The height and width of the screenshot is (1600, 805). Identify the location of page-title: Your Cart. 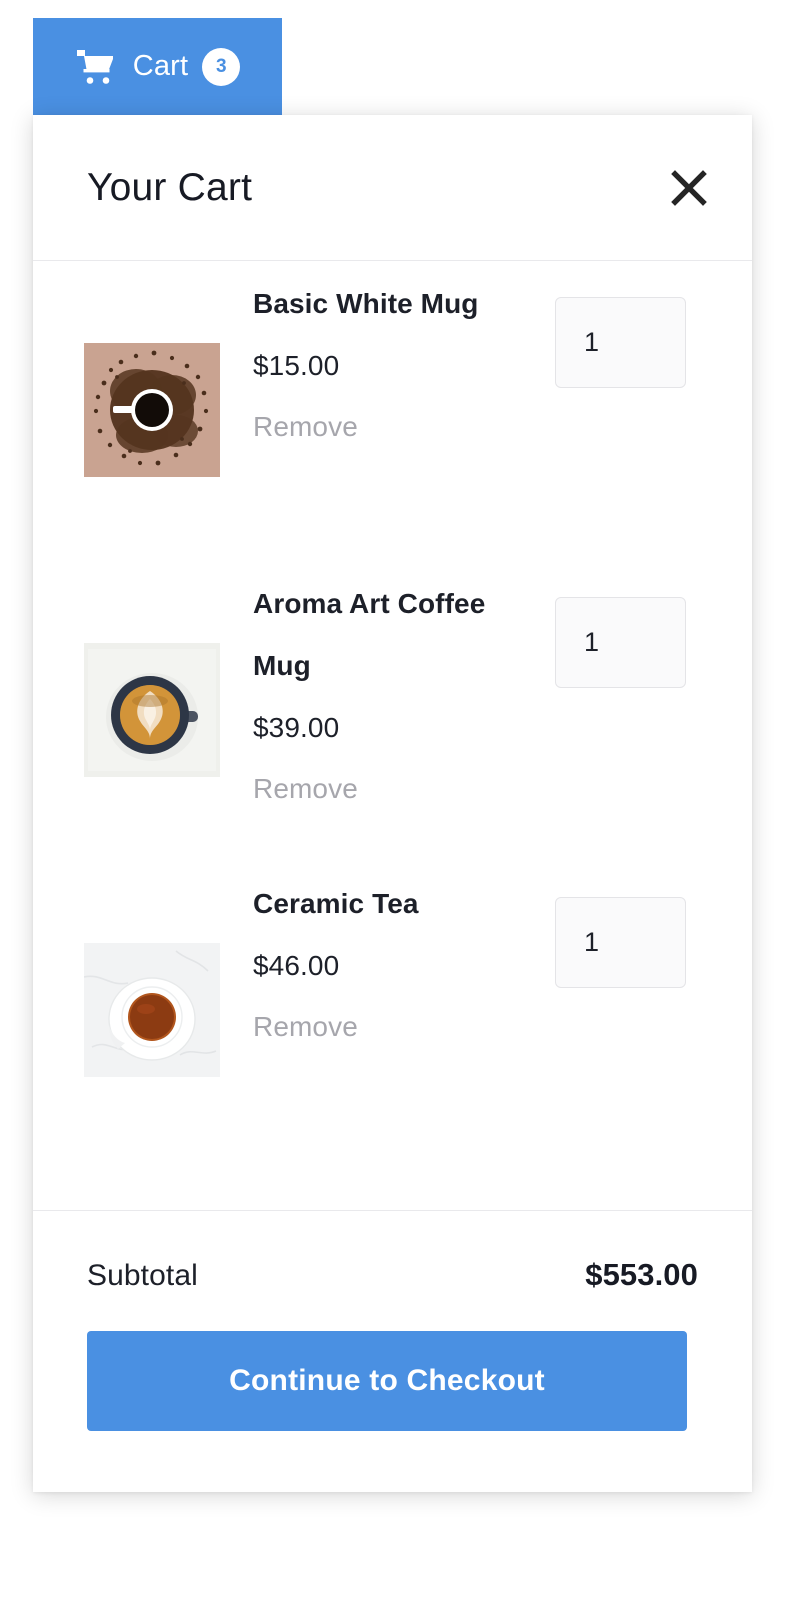
(170, 187).